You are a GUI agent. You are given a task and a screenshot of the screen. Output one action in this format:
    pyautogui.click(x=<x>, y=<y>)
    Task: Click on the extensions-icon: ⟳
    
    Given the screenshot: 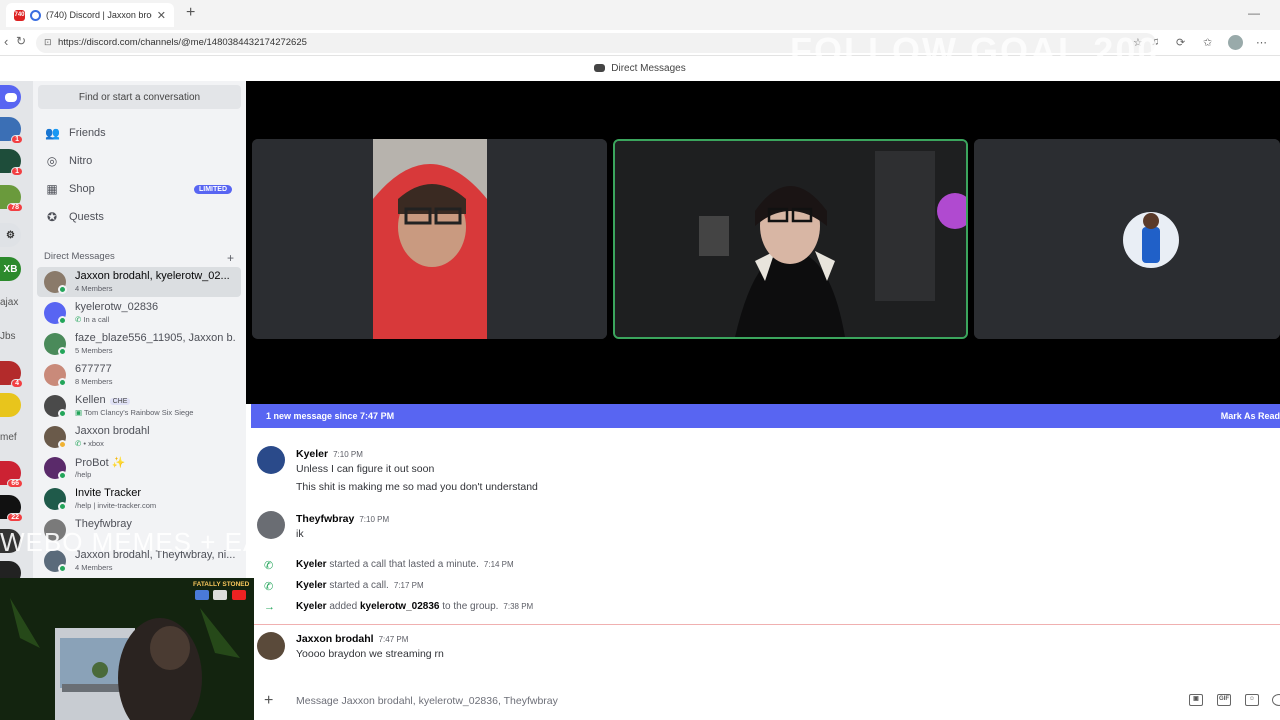 What is the action you would take?
    pyautogui.click(x=1180, y=42)
    